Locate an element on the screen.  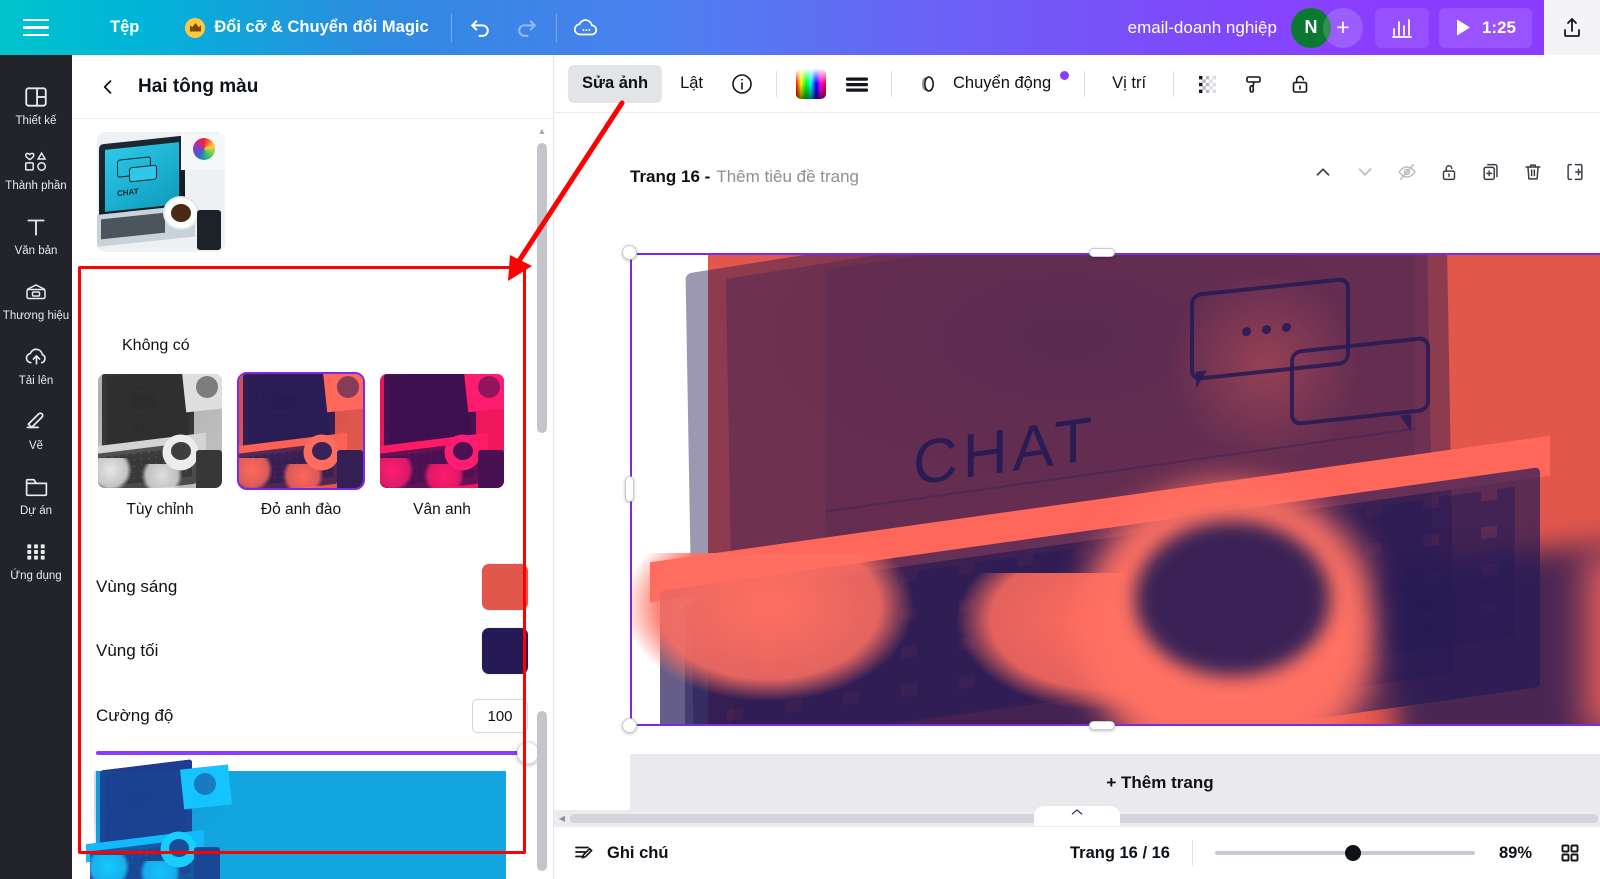
color-gradient-icon is located at coordinates (811, 84).